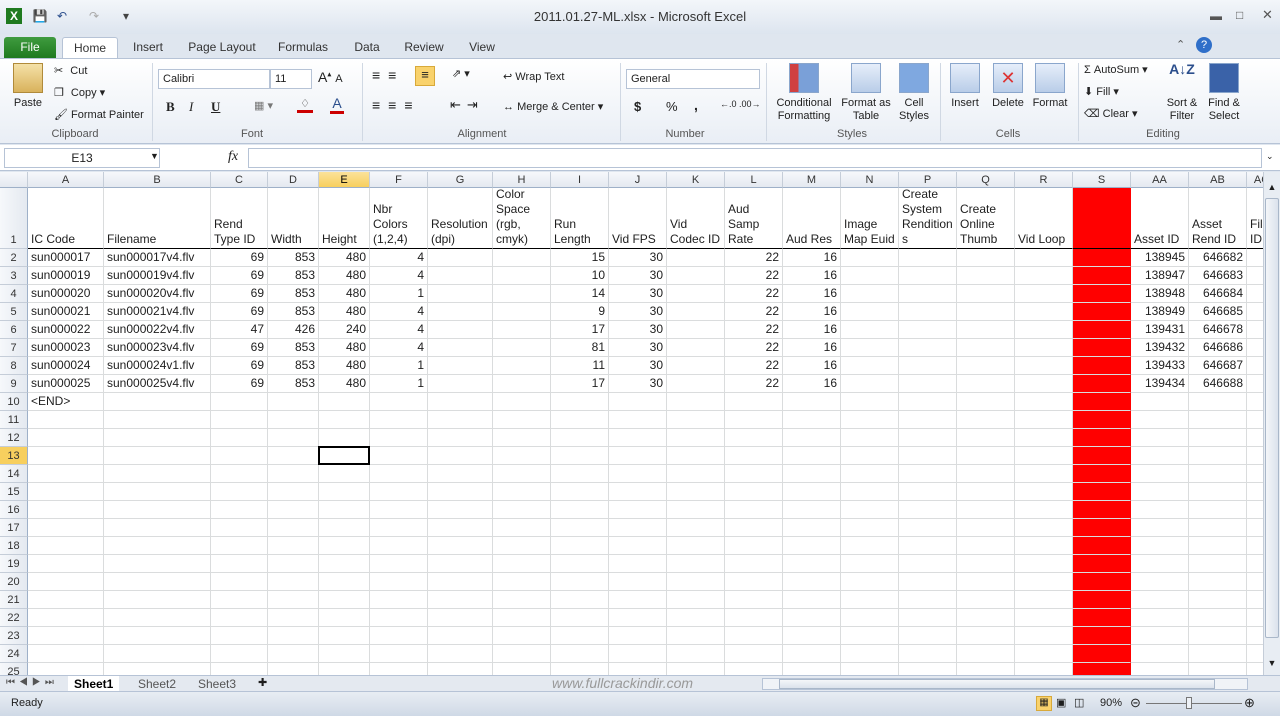  I want to click on cell-H5, so click(522, 312).